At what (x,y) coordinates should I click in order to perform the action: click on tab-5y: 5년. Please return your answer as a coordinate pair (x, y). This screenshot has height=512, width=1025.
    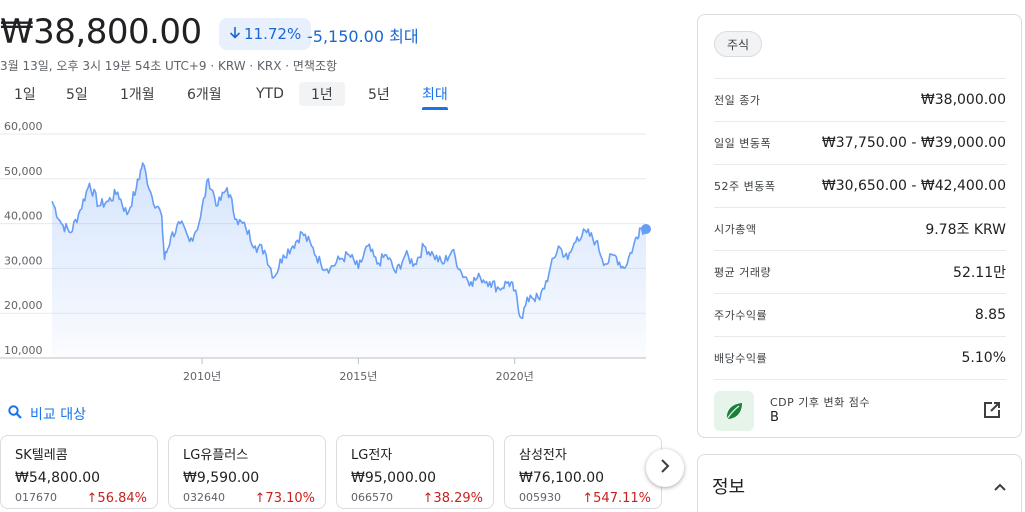
    Looking at the image, I should click on (379, 94).